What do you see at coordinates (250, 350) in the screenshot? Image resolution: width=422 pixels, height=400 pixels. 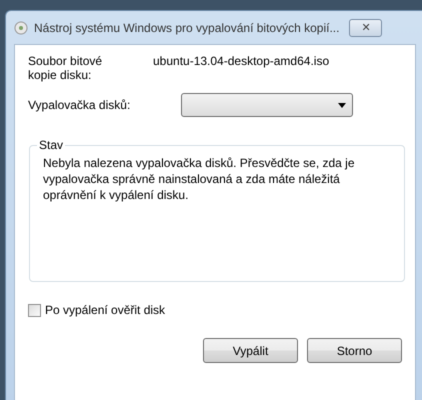 I see `burn-button: Vypálit` at bounding box center [250, 350].